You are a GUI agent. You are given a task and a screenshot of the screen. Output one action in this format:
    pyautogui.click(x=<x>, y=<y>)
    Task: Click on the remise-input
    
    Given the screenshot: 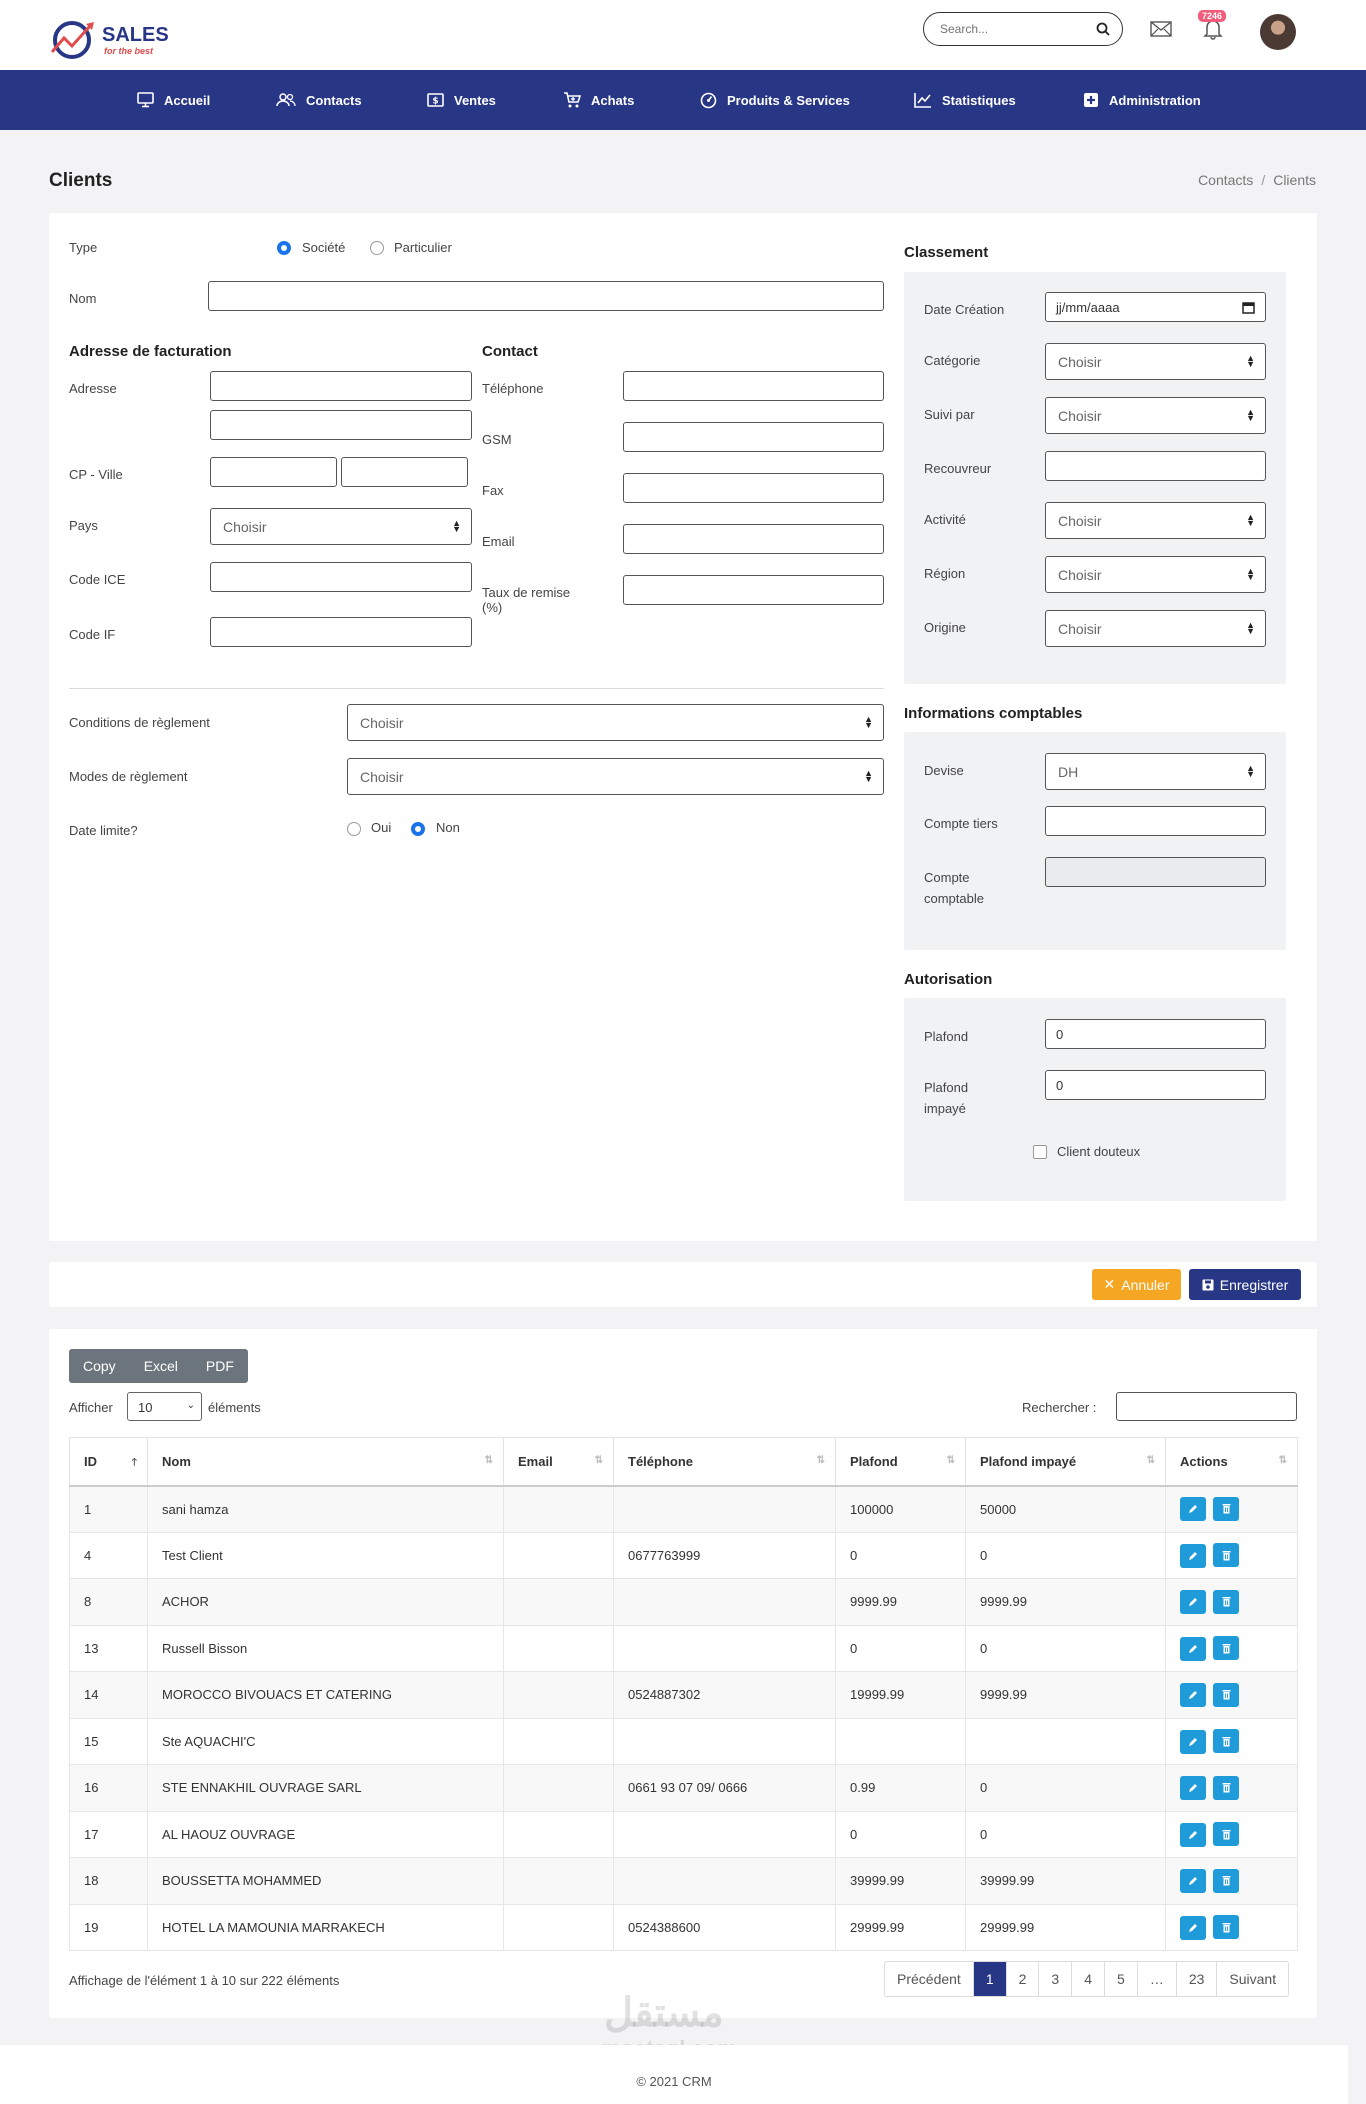 What is the action you would take?
    pyautogui.click(x=753, y=590)
    